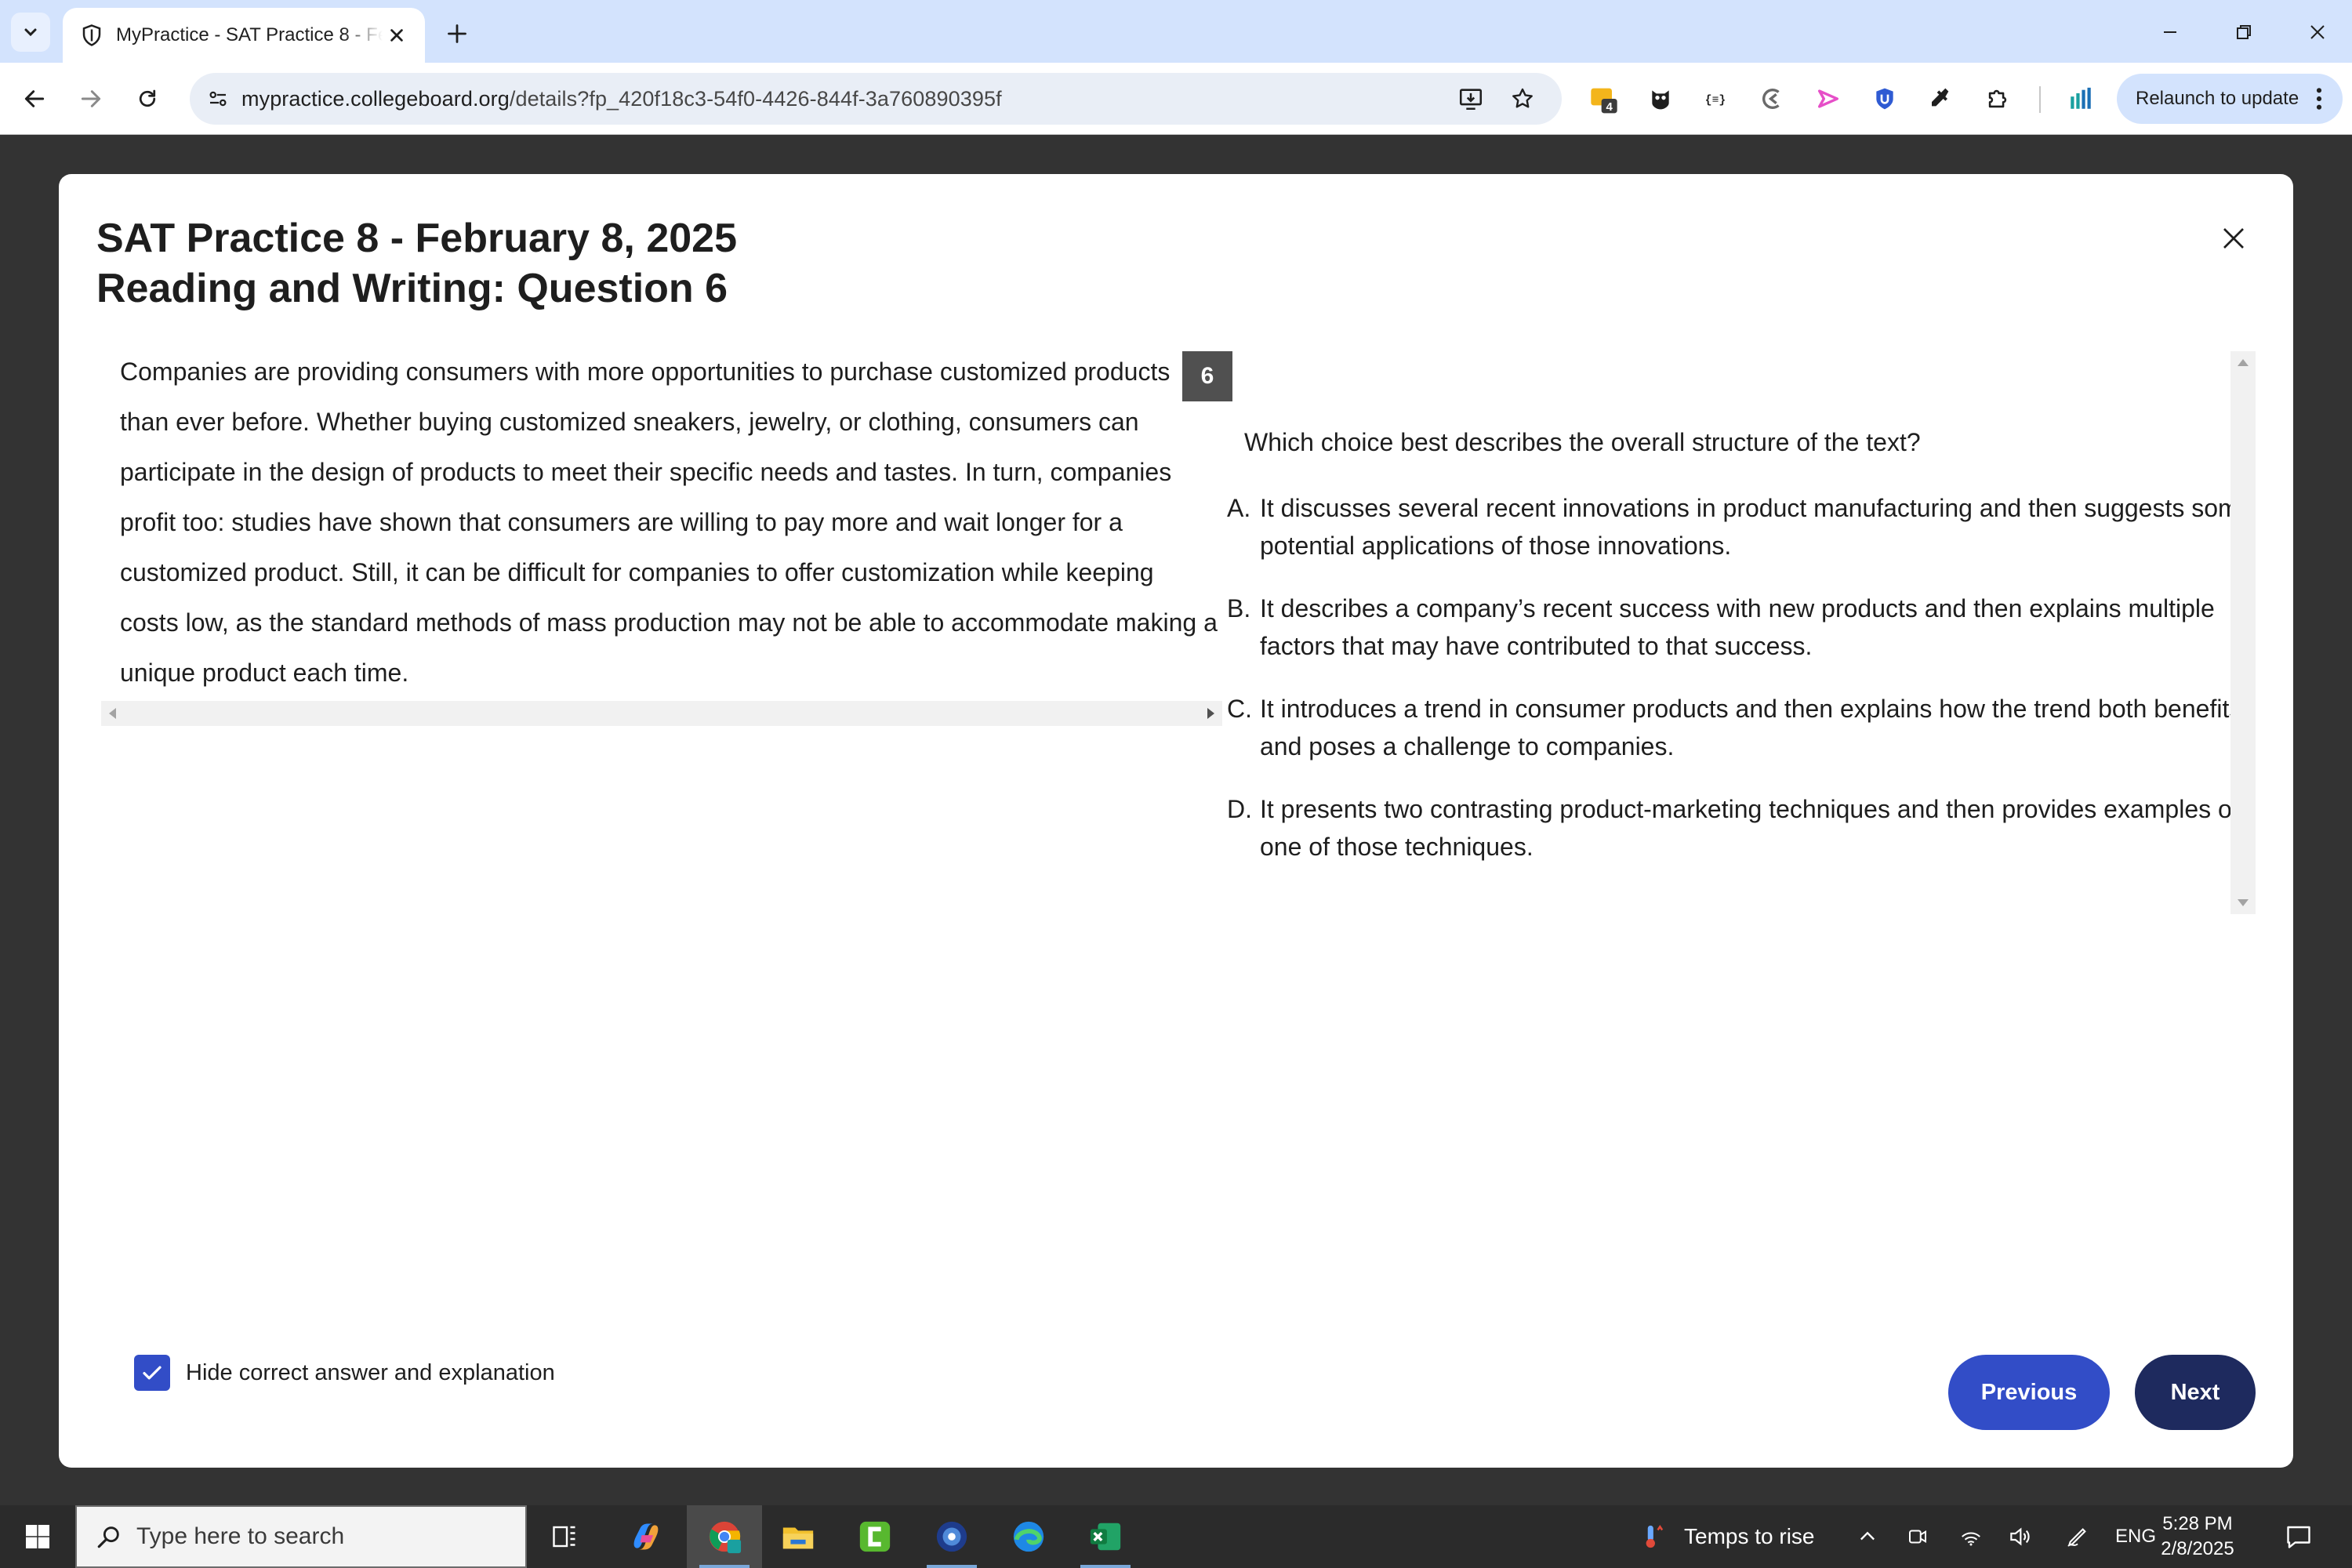 This screenshot has width=2352, height=1568. I want to click on reload-icon, so click(147, 98).